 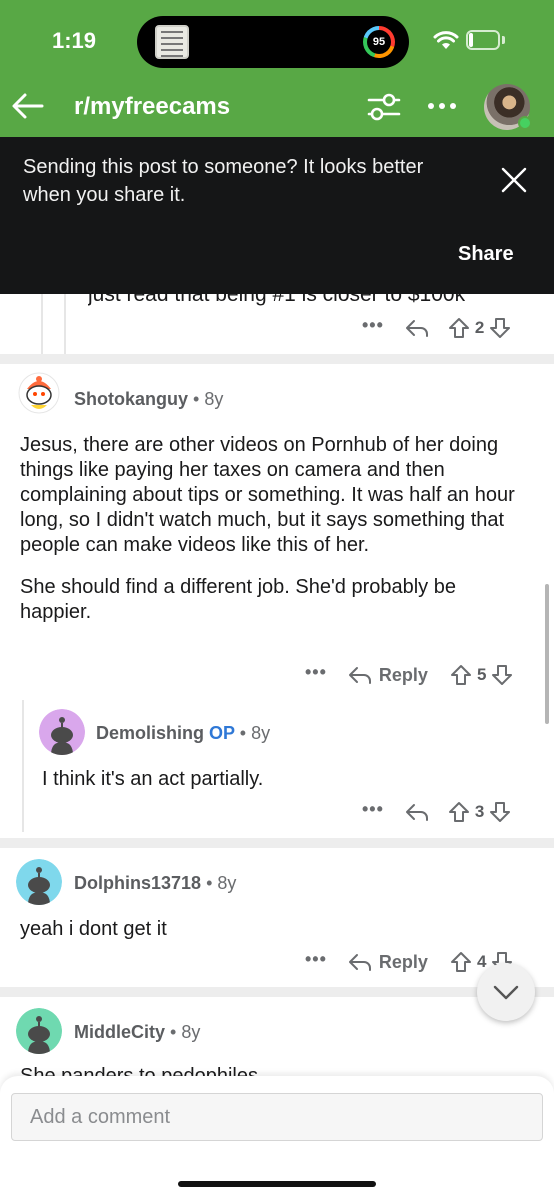 I want to click on home-indicator, so click(x=277, y=1184).